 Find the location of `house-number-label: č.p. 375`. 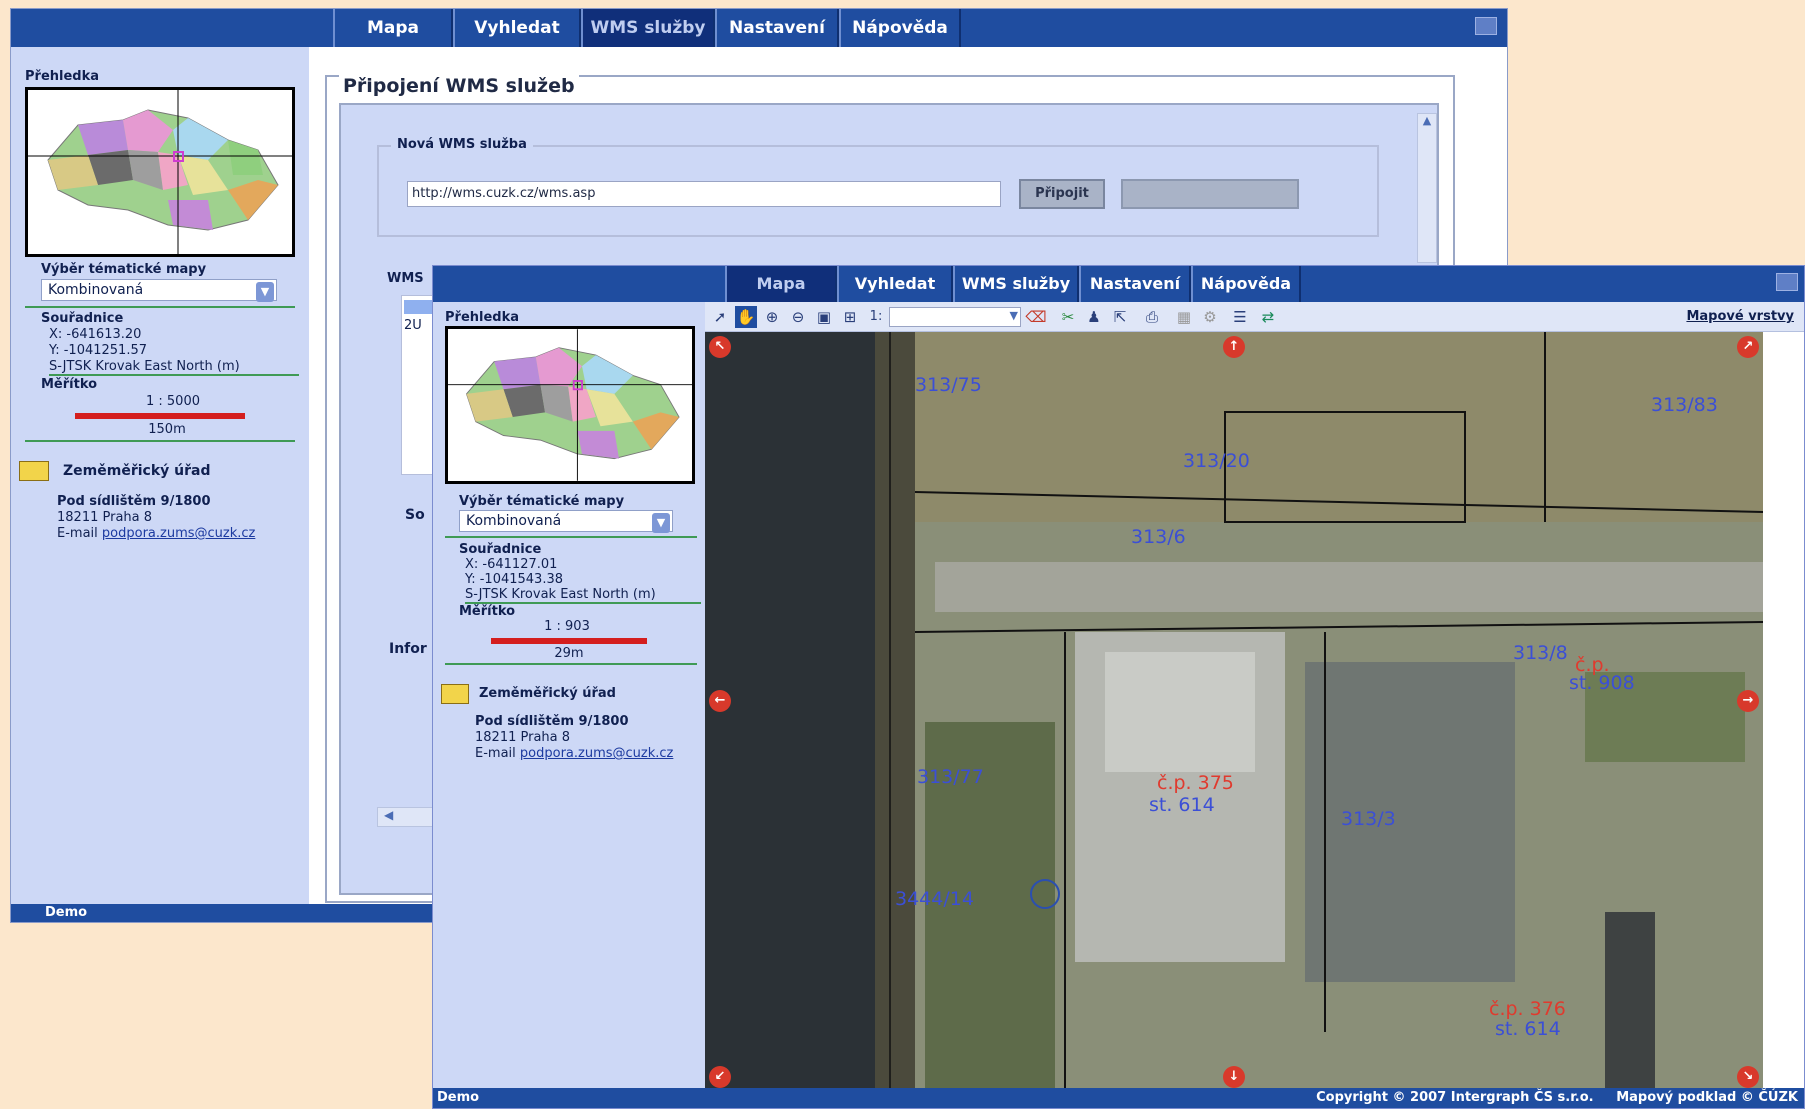

house-number-label: č.p. 375 is located at coordinates (1195, 783).